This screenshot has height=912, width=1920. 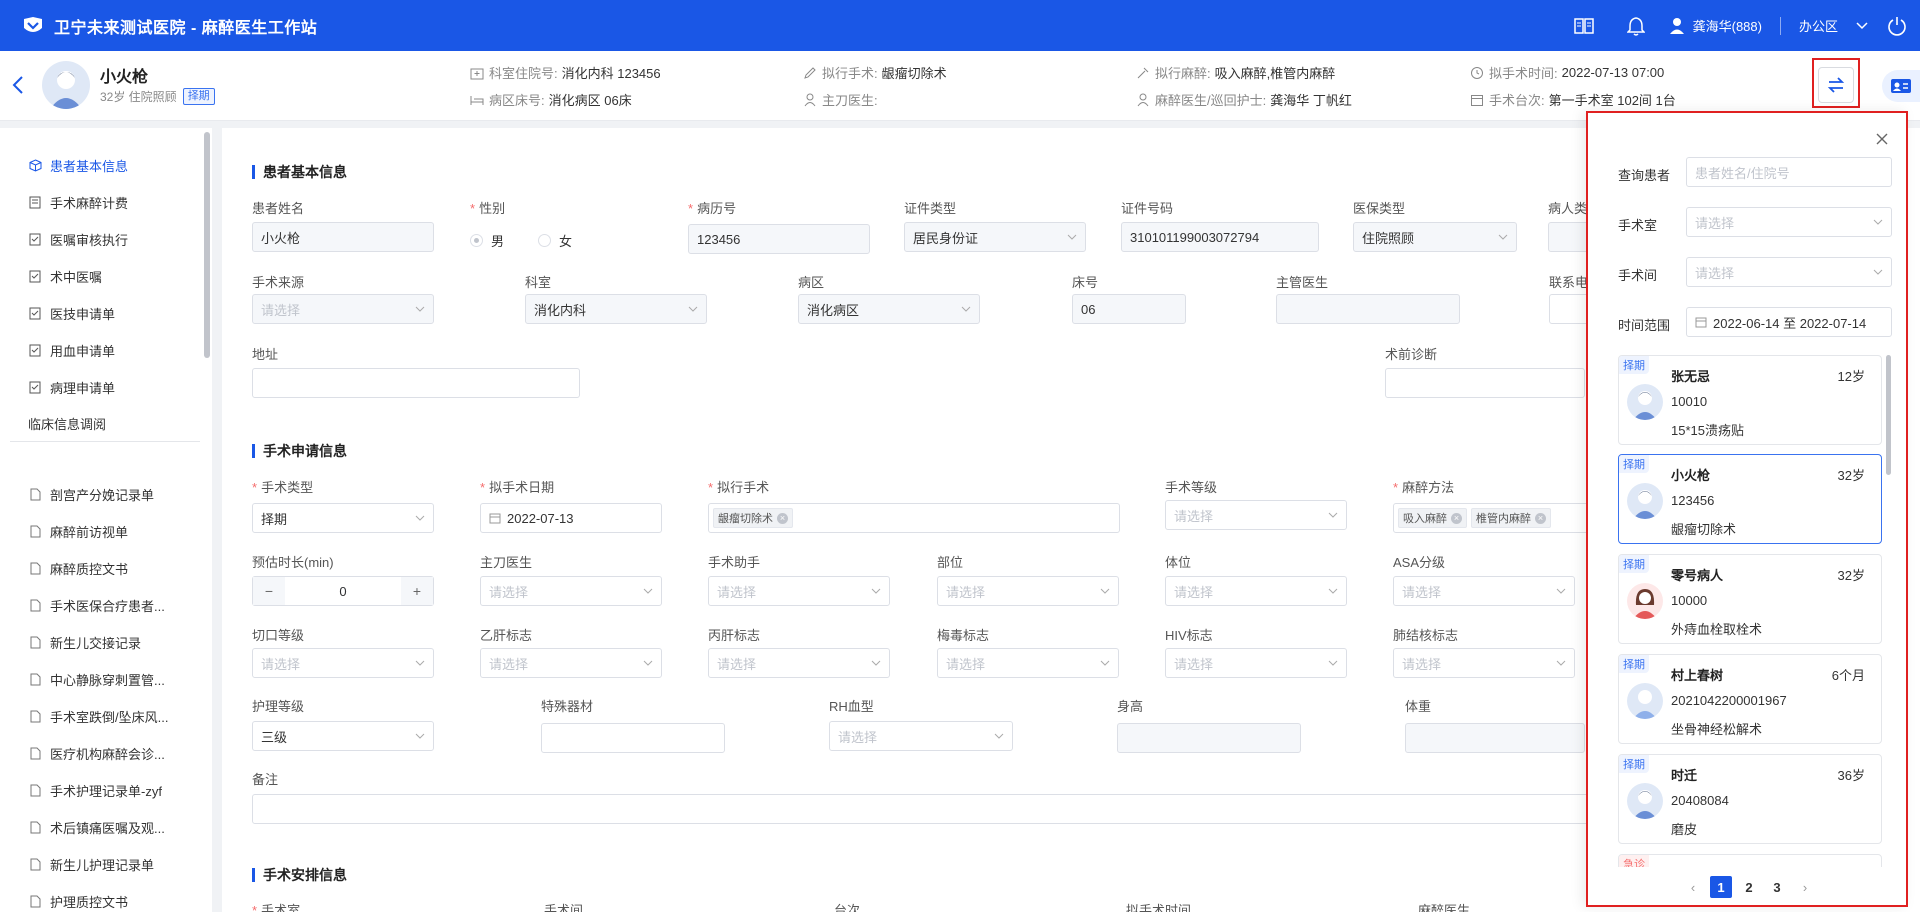 I want to click on chevron-down-icon, so click(x=1333, y=663).